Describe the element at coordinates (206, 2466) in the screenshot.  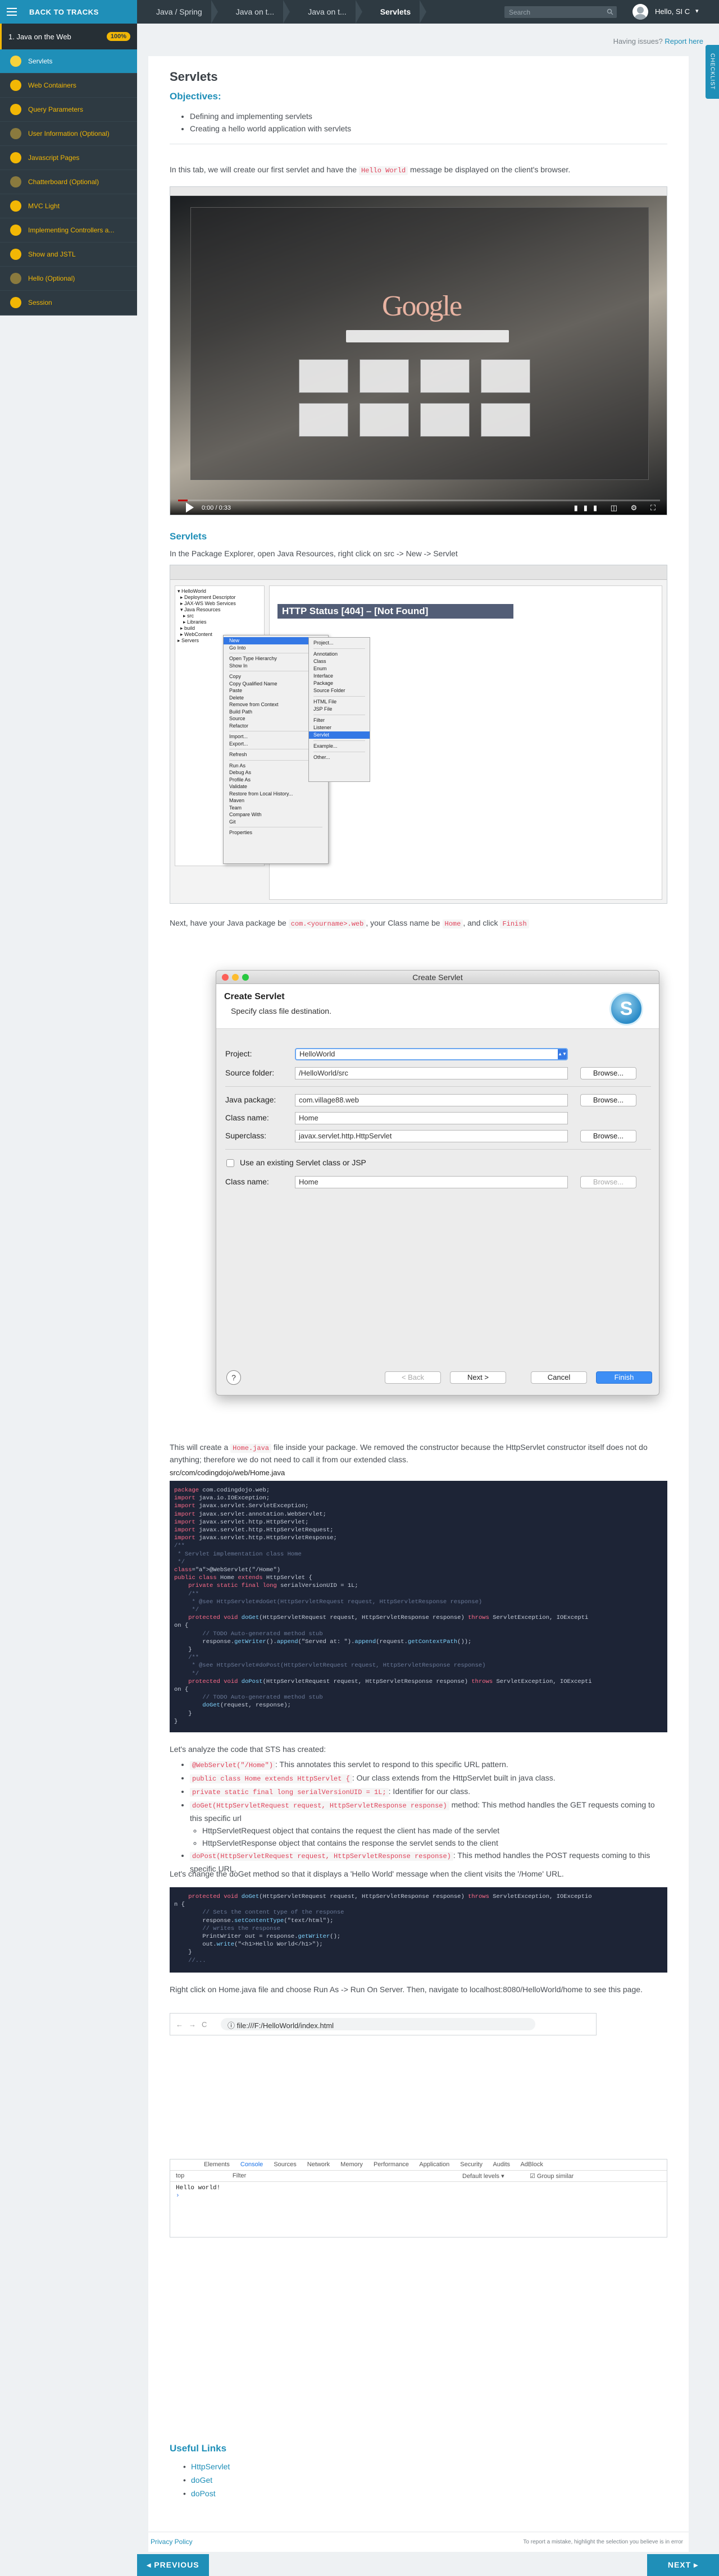
I see `link-httpservlet: HttpServlet` at that location.